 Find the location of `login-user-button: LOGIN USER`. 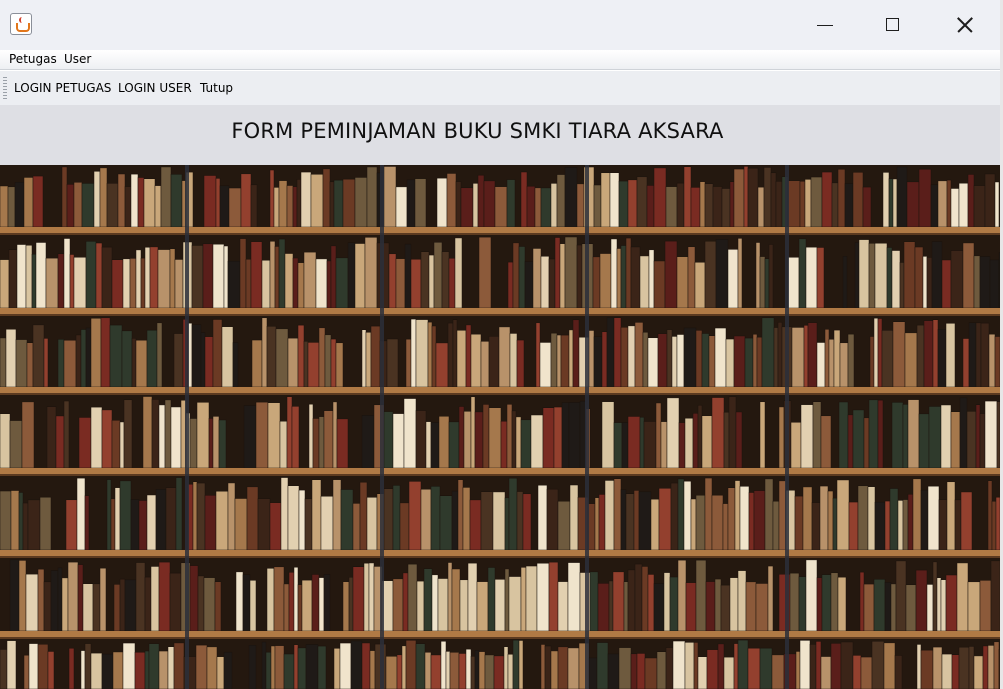

login-user-button: LOGIN USER is located at coordinates (155, 88).